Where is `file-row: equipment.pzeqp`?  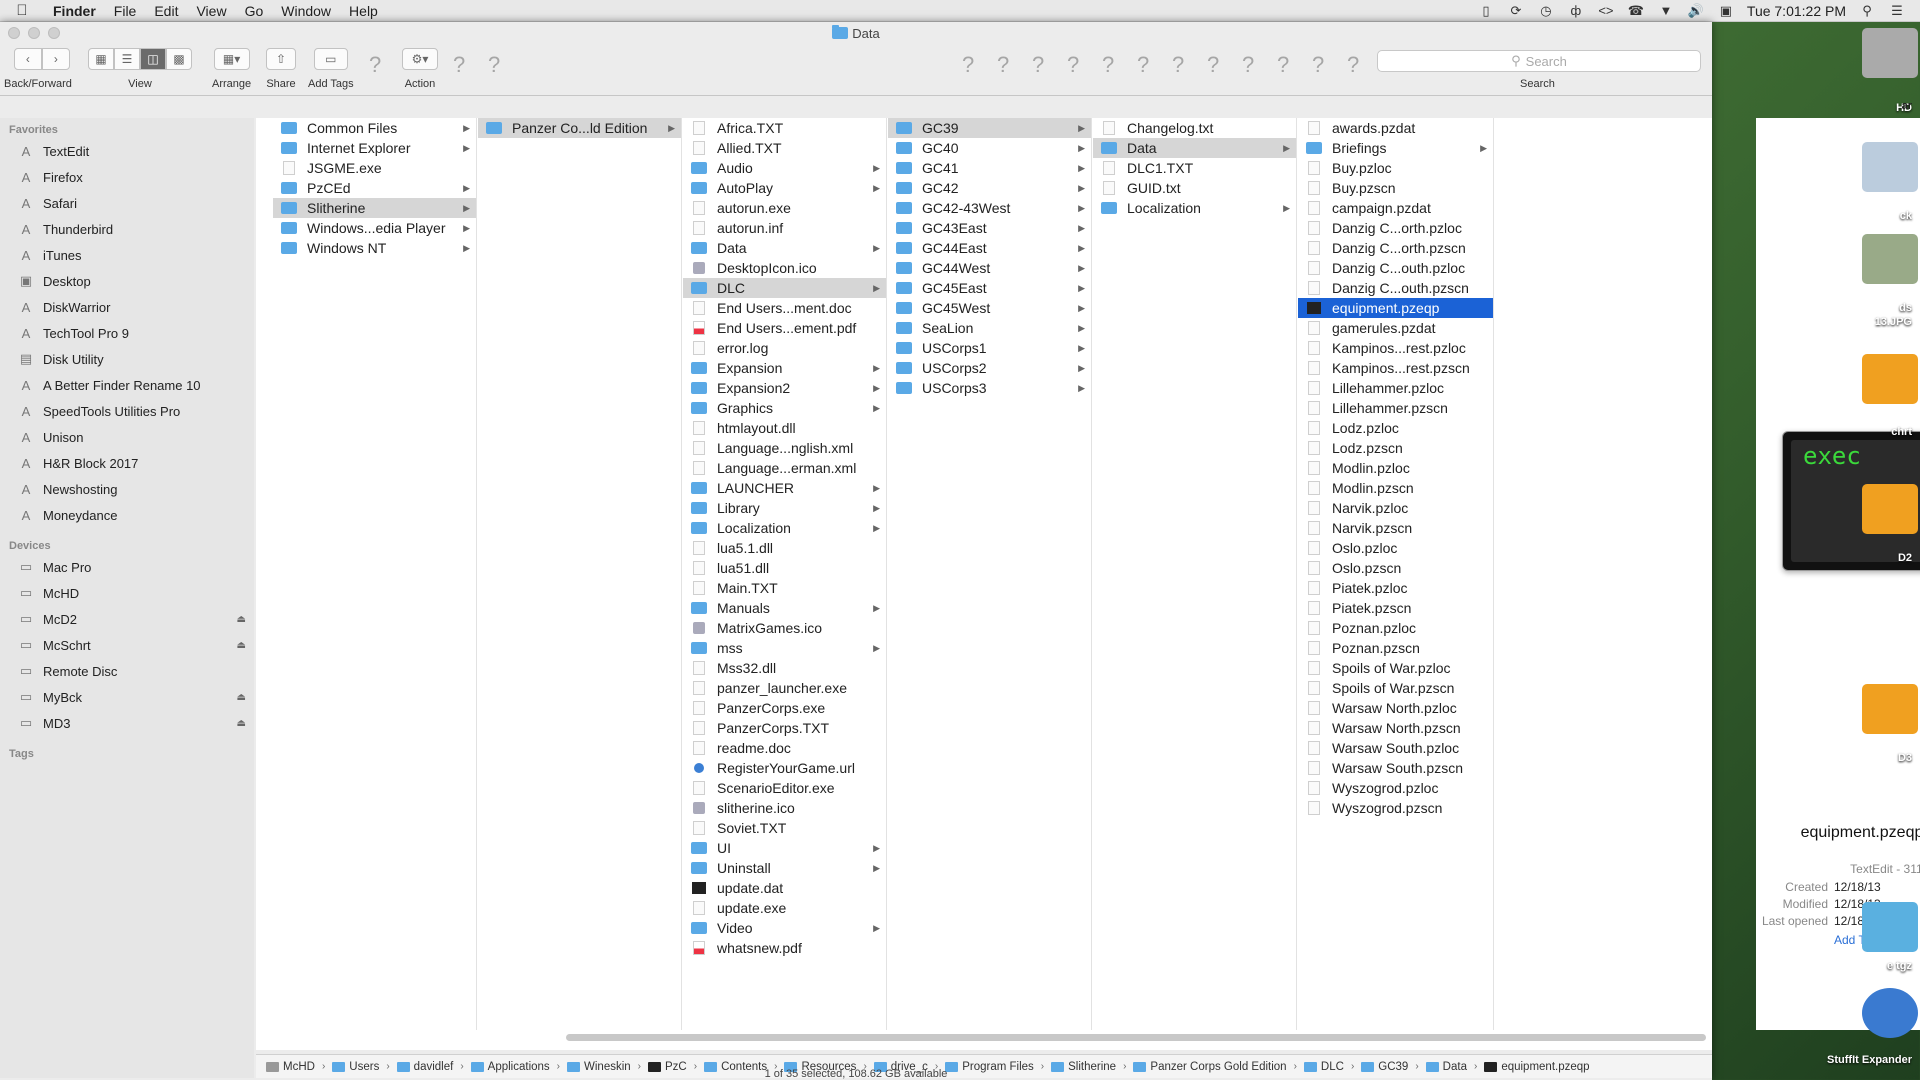
file-row: equipment.pzeqp is located at coordinates (1395, 308).